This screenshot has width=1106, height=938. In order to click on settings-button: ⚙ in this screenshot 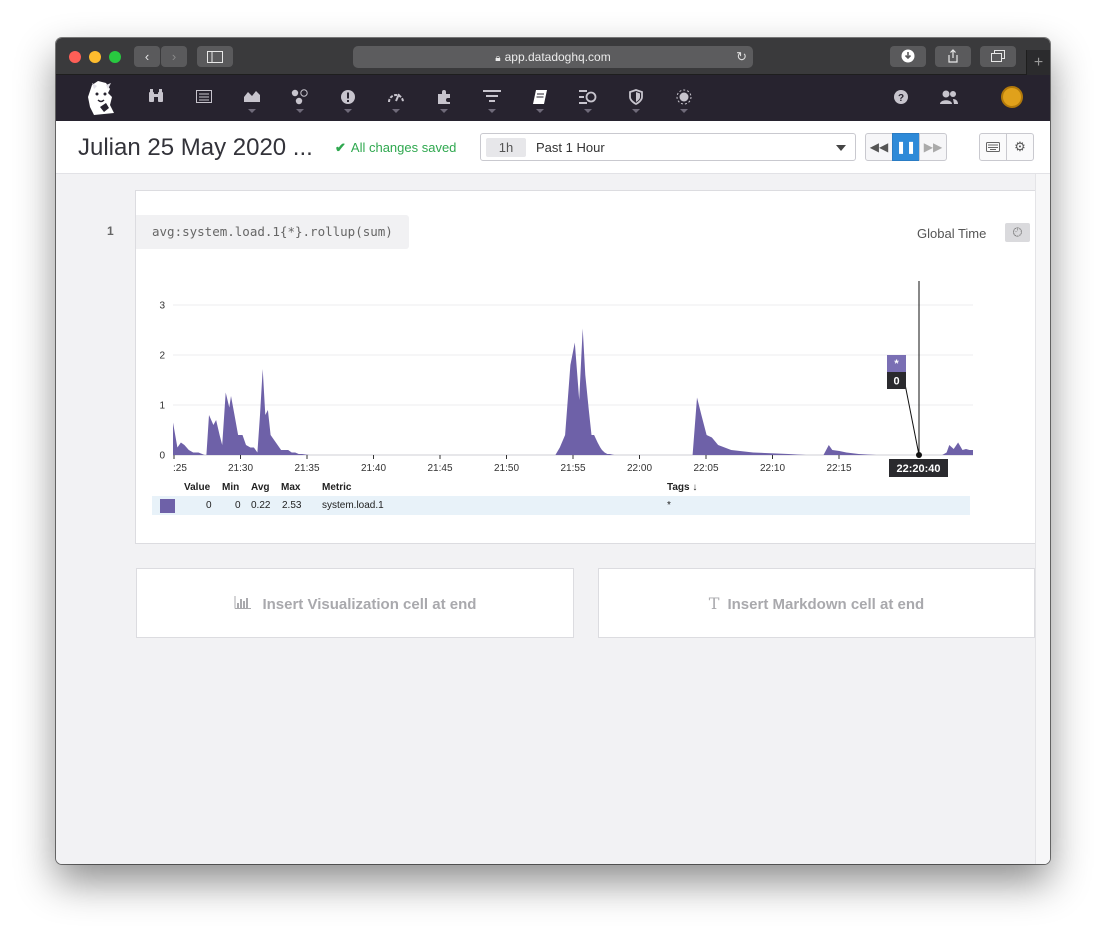, I will do `click(1020, 147)`.